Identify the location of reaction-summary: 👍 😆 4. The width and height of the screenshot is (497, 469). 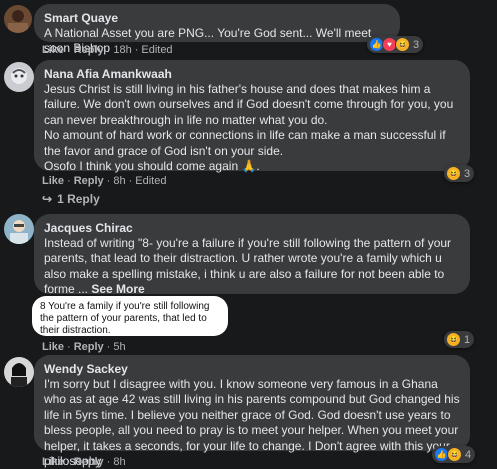
(454, 454).